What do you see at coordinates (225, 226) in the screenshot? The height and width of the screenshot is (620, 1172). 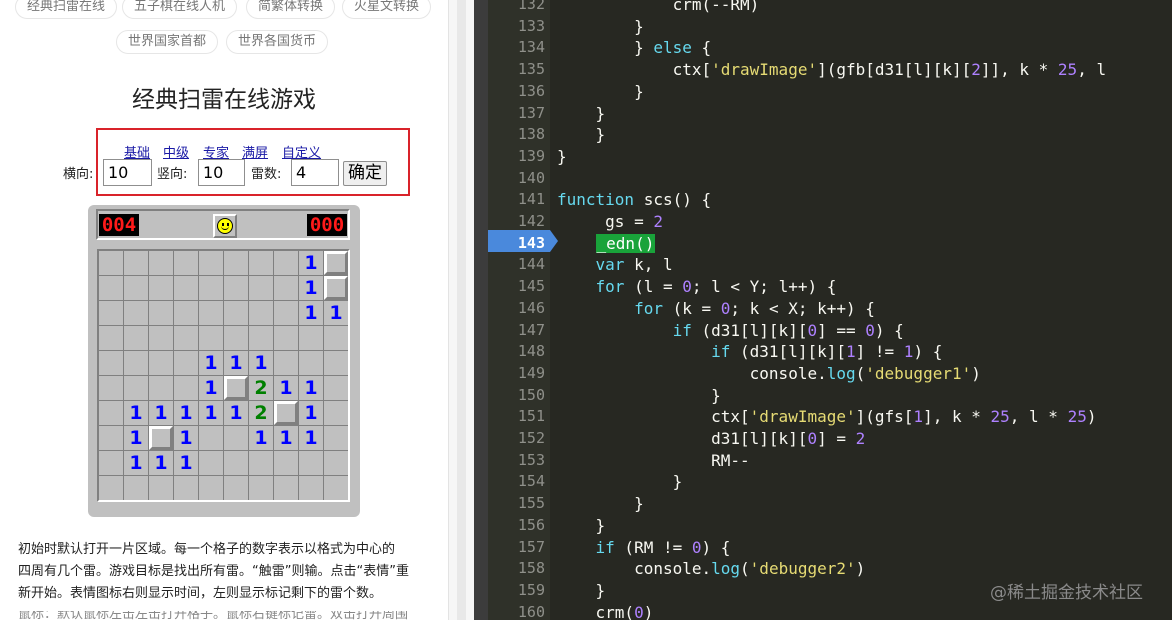 I see `face-reset-button` at bounding box center [225, 226].